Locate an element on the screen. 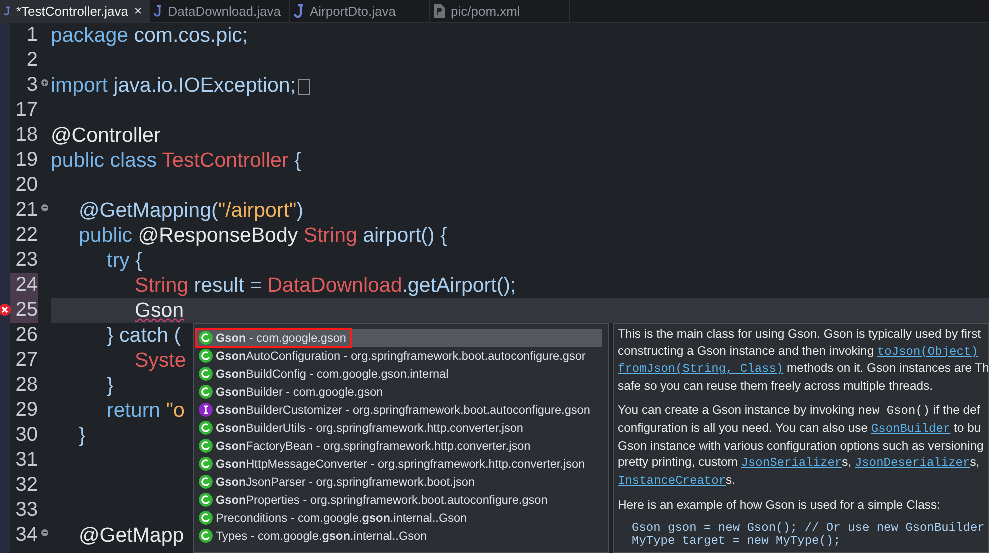 This screenshot has height=553, width=989. line-number: 17 is located at coordinates (26, 110).